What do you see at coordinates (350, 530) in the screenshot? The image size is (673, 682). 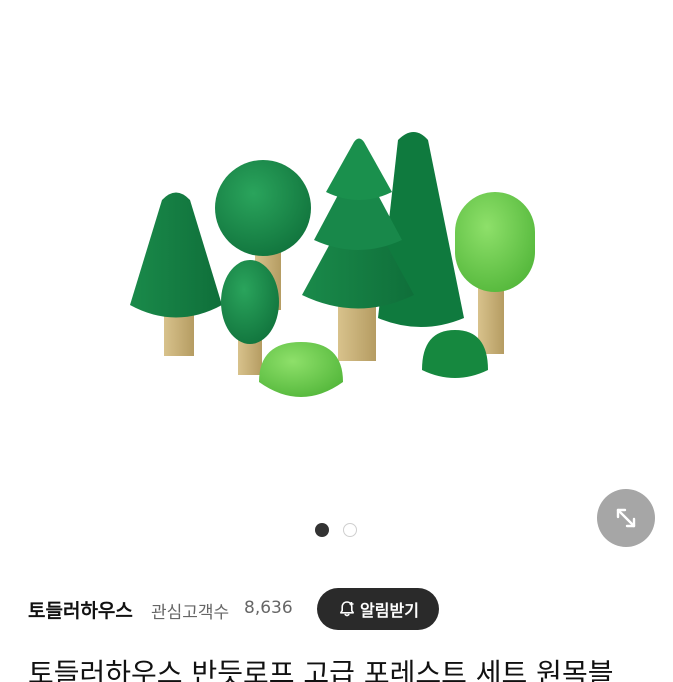 I see `pagination-dot` at bounding box center [350, 530].